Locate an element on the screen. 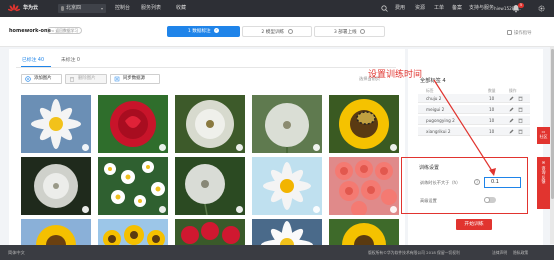 The height and width of the screenshot is (260, 554). help-icon: ? is located at coordinates (477, 182).